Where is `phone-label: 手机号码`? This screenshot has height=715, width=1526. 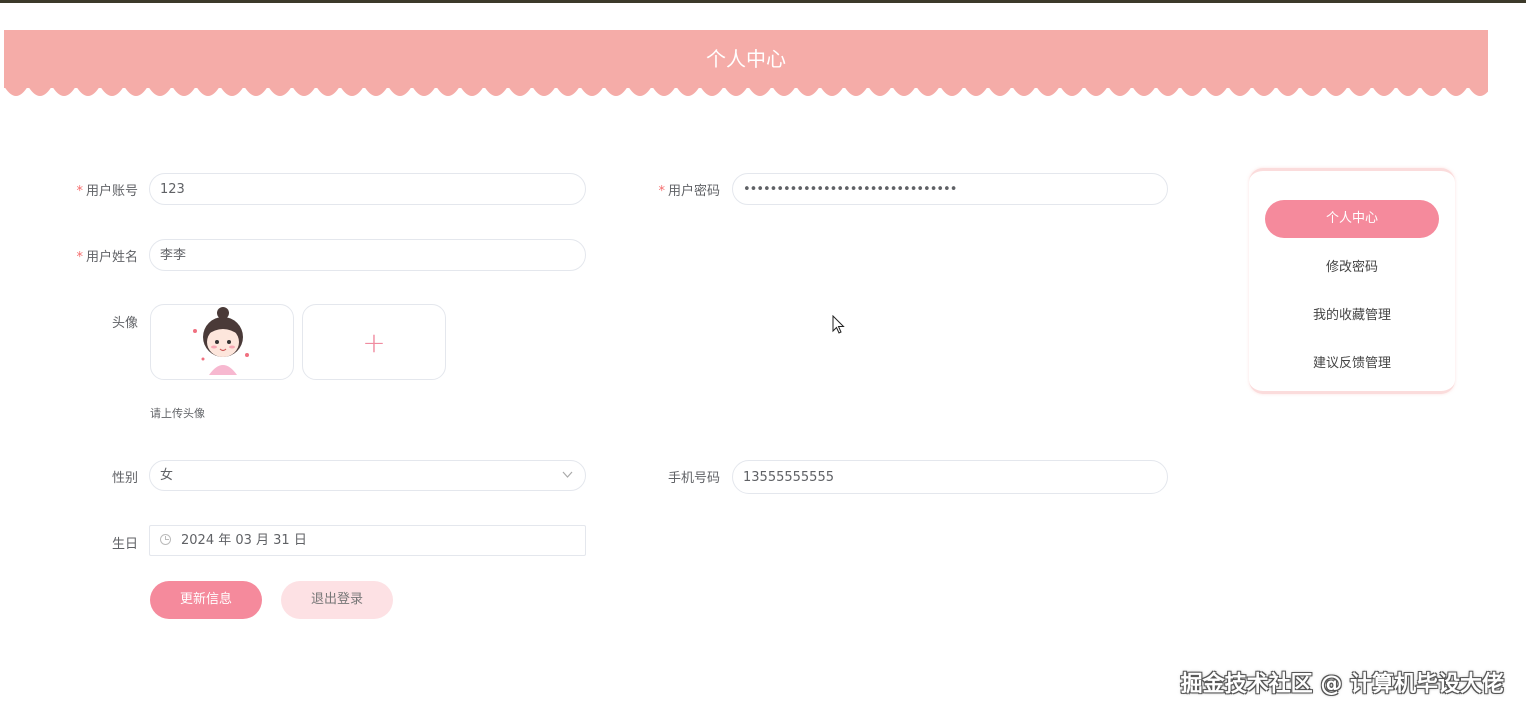
phone-label: 手机号码 is located at coordinates (693, 478).